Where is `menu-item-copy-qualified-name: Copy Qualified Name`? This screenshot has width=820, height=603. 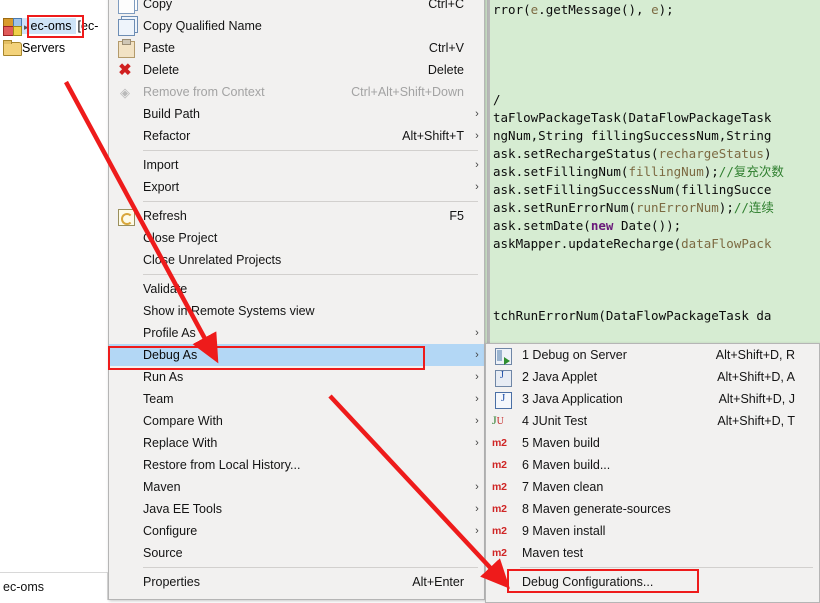 menu-item-copy-qualified-name: Copy Qualified Name is located at coordinates (296, 26).